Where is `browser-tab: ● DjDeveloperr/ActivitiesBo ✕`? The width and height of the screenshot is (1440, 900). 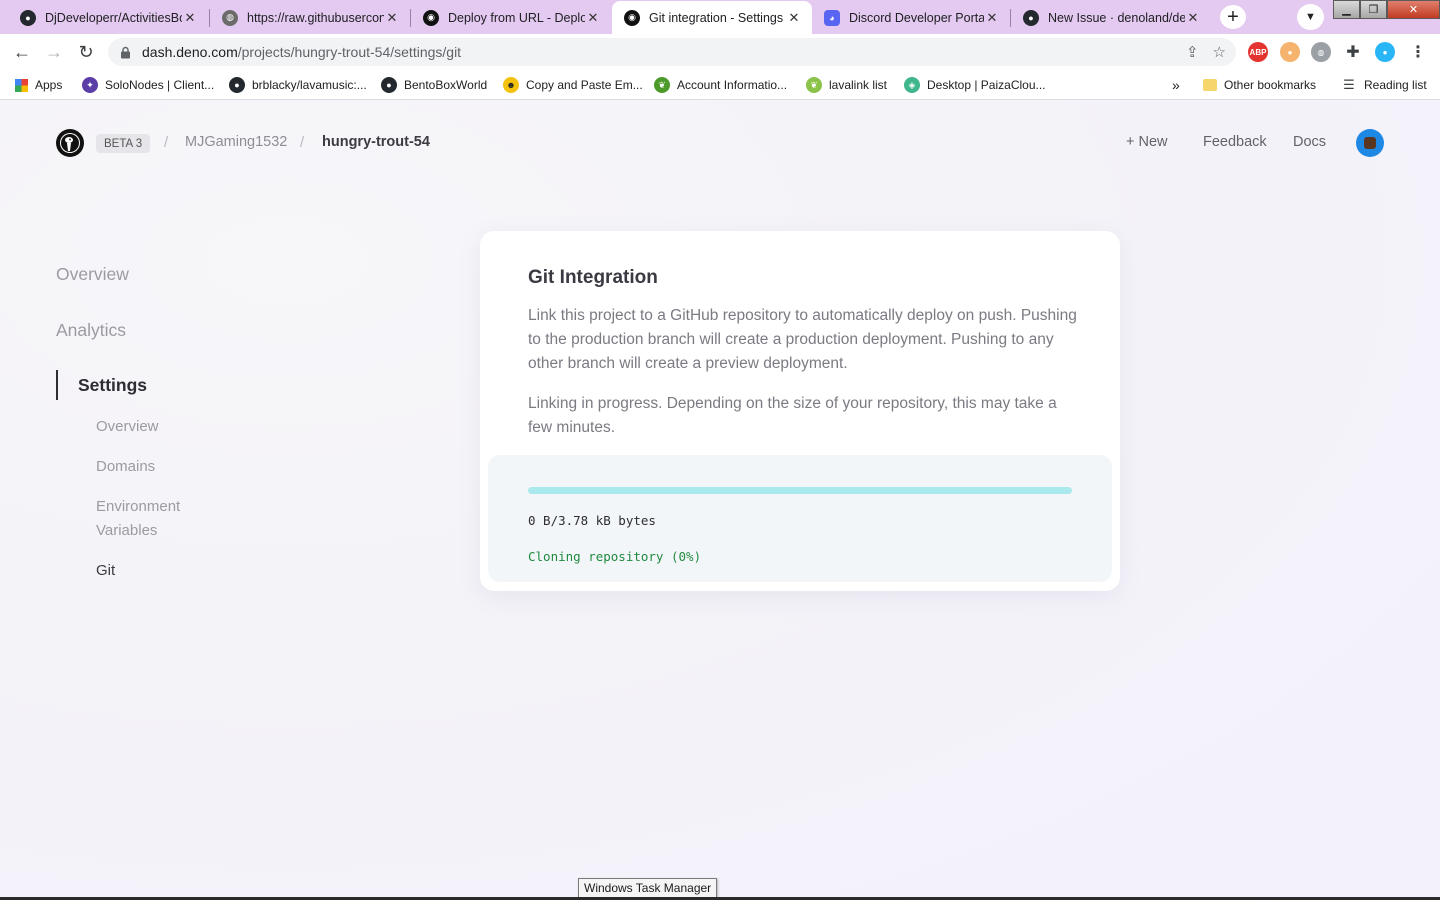 browser-tab: ● DjDeveloperr/ActivitiesBo ✕ is located at coordinates (108, 17).